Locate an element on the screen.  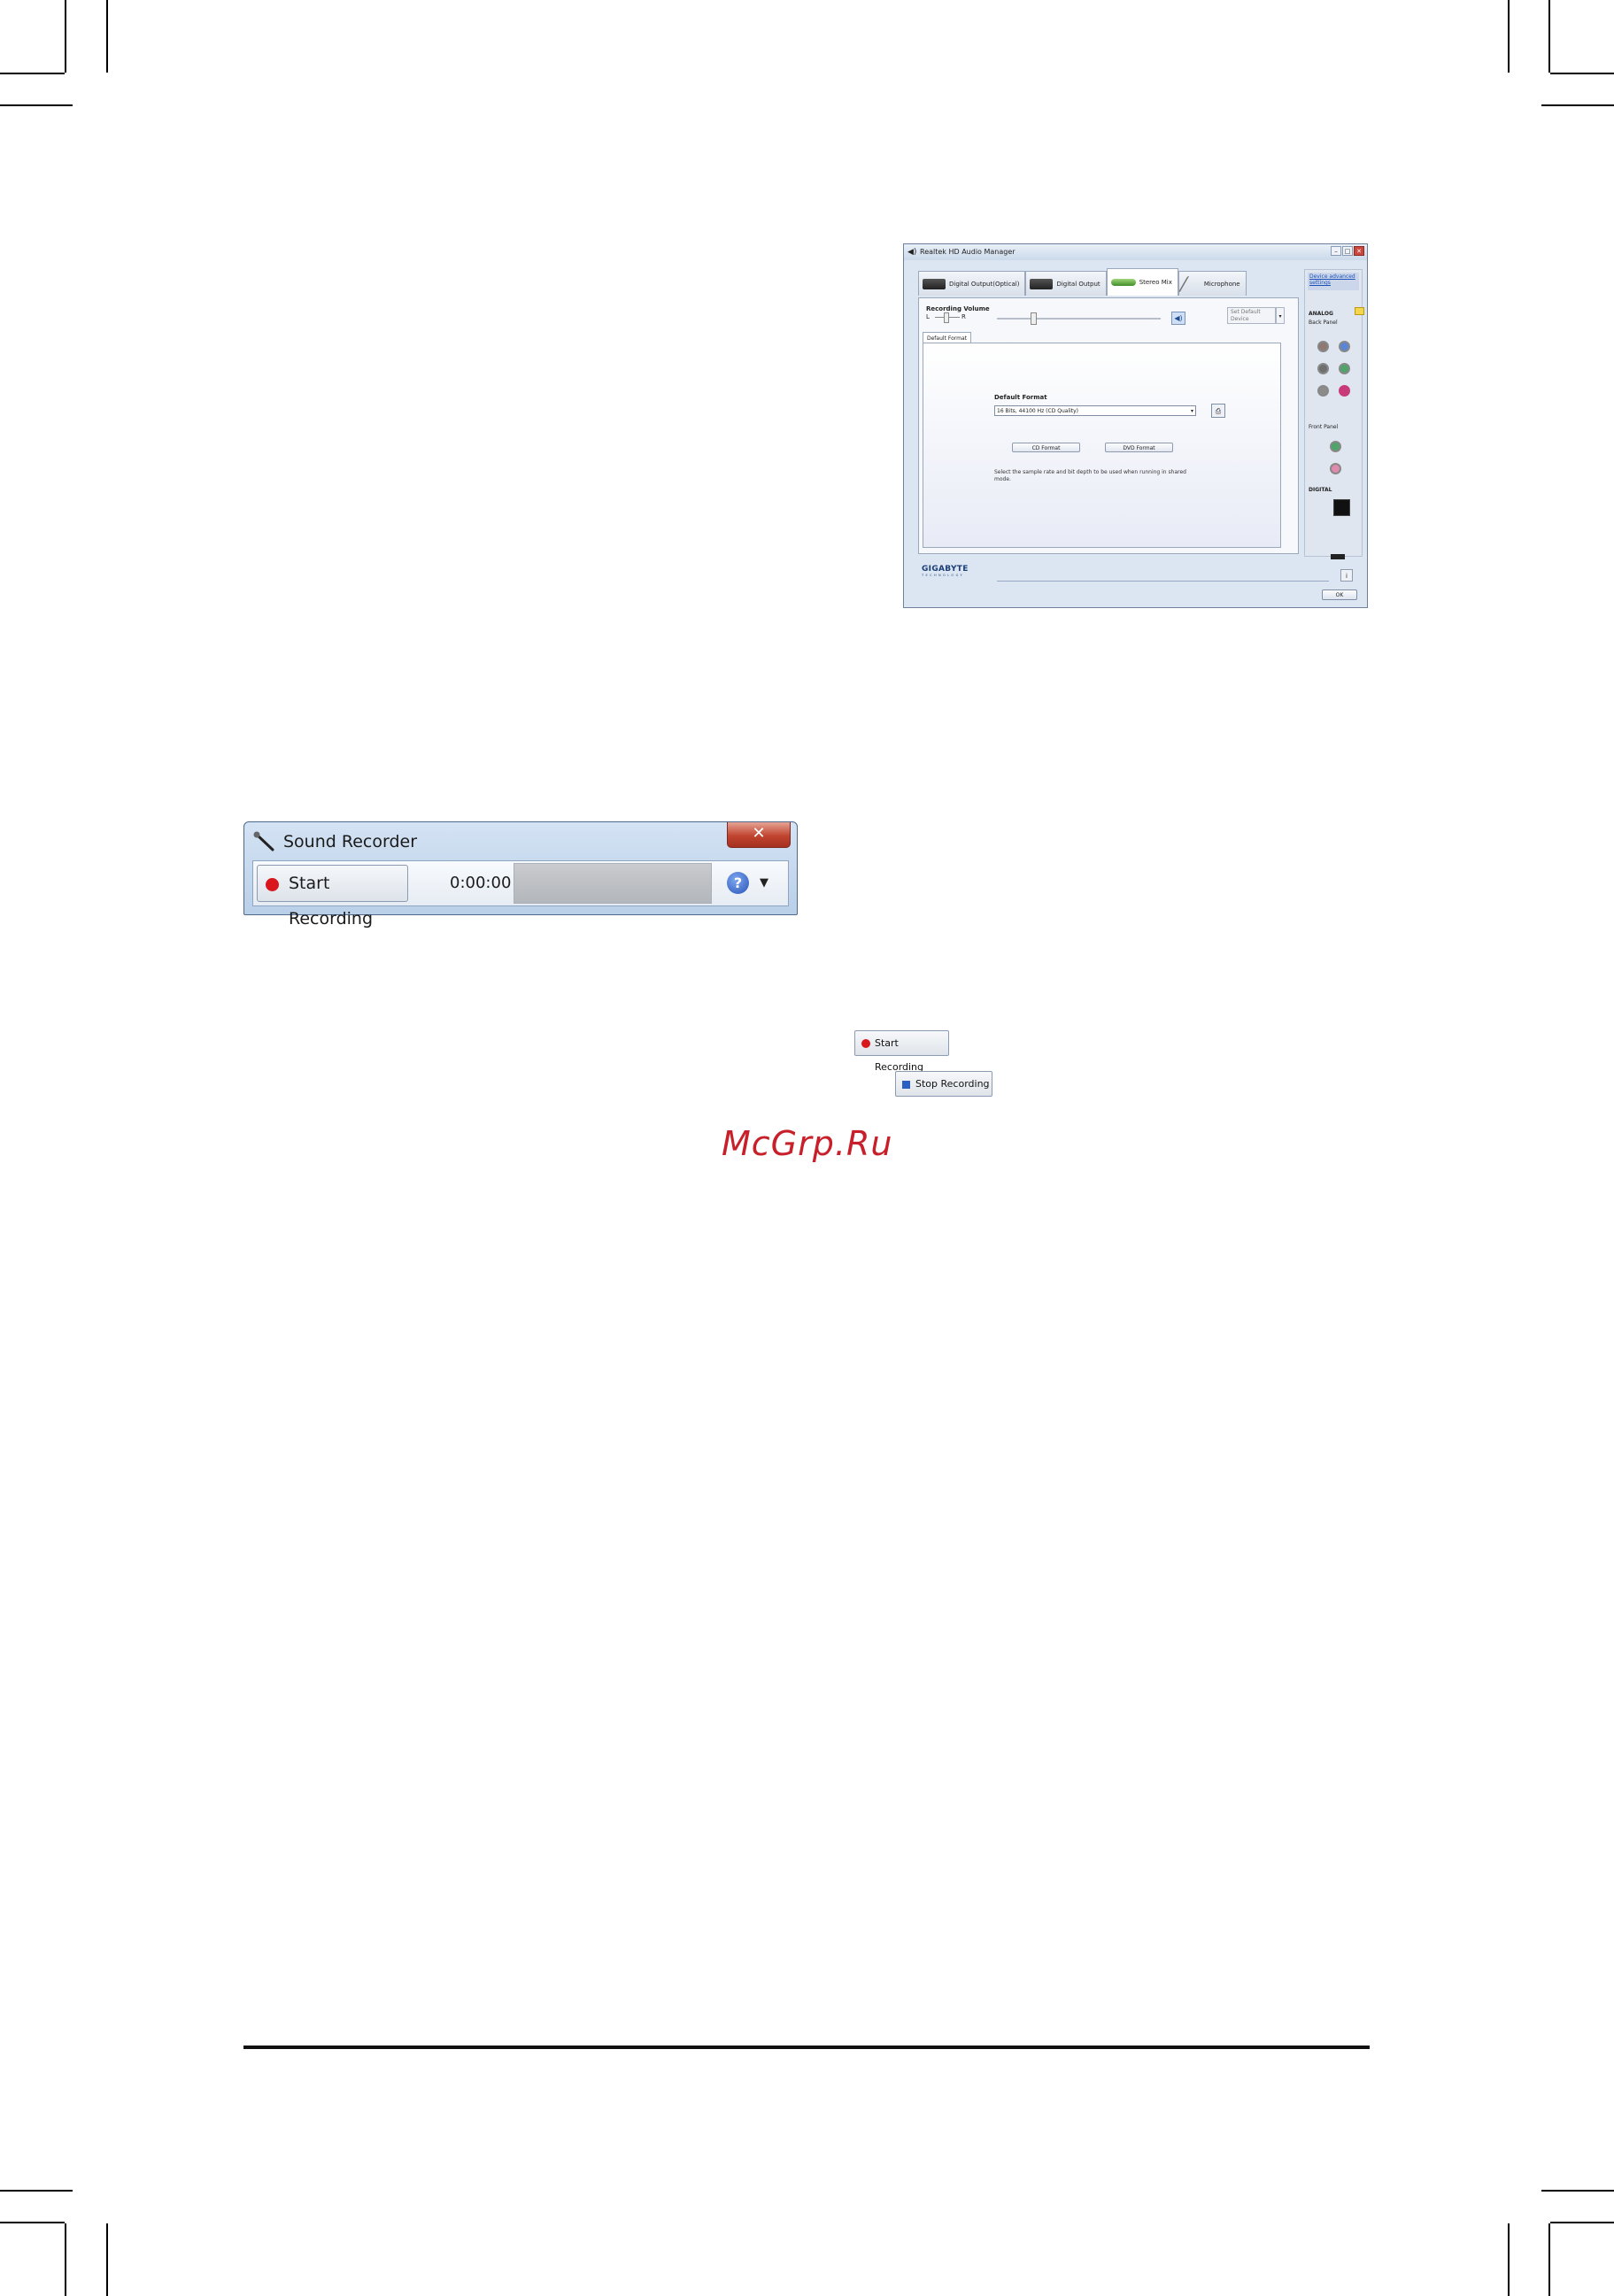
digital-label: DIGITAL is located at coordinates (1320, 490).